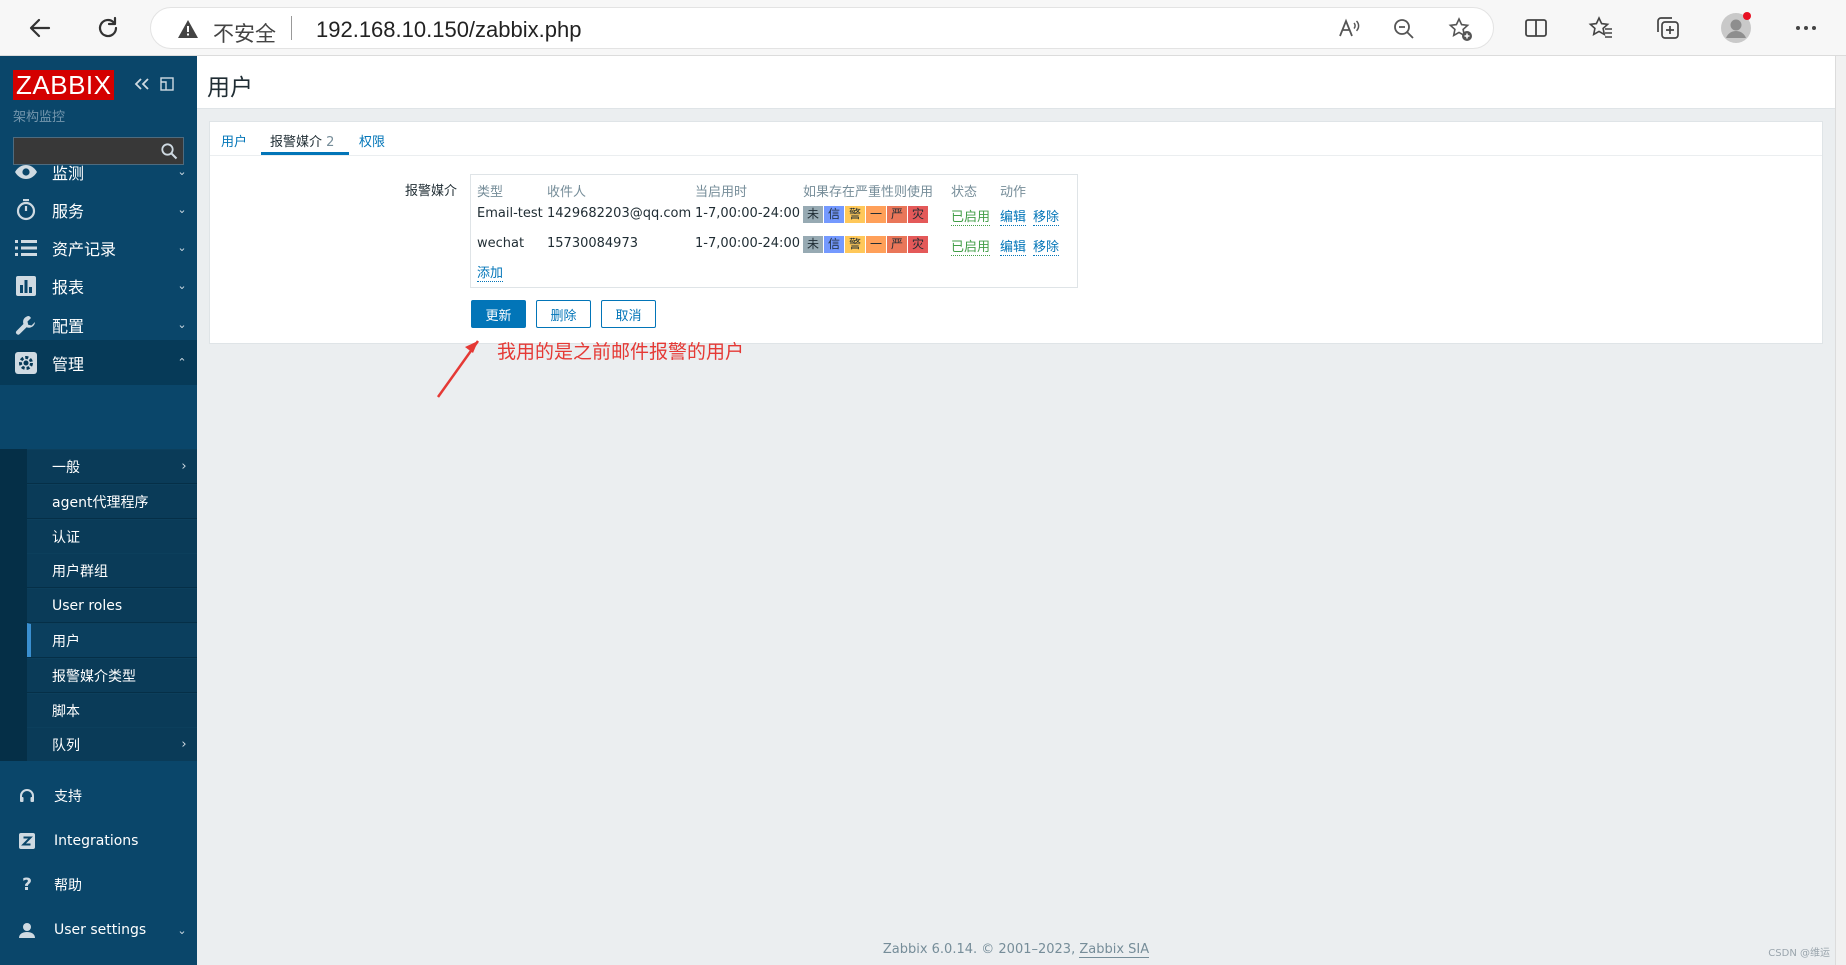 The width and height of the screenshot is (1846, 965). Describe the element at coordinates (94, 676) in the screenshot. I see `submenu-label: 报警媒介类型` at that location.